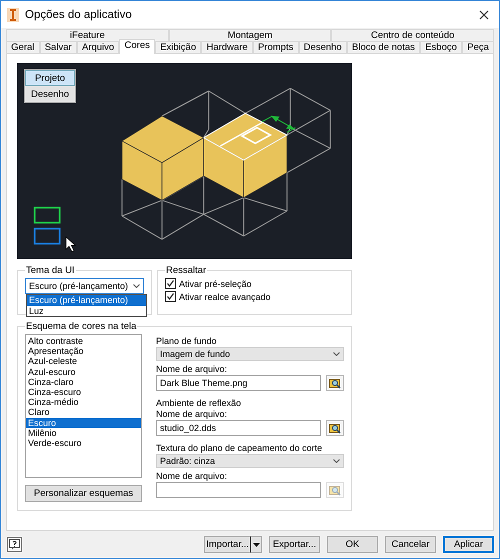 This screenshot has height=559, width=500. I want to click on file-name-field: Dark Blue Theme.png, so click(238, 383).